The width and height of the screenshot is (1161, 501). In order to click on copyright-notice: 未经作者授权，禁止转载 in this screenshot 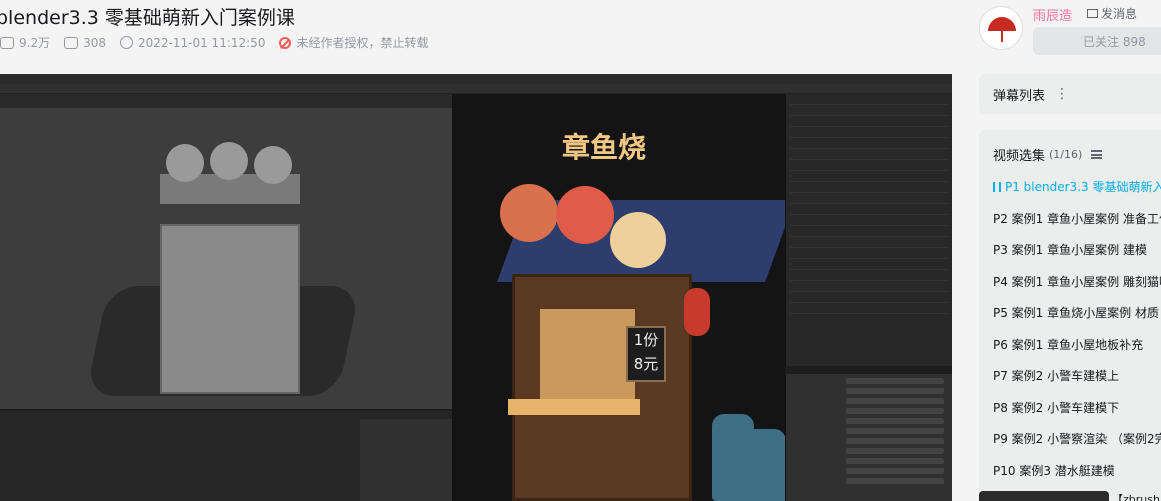, I will do `click(353, 42)`.